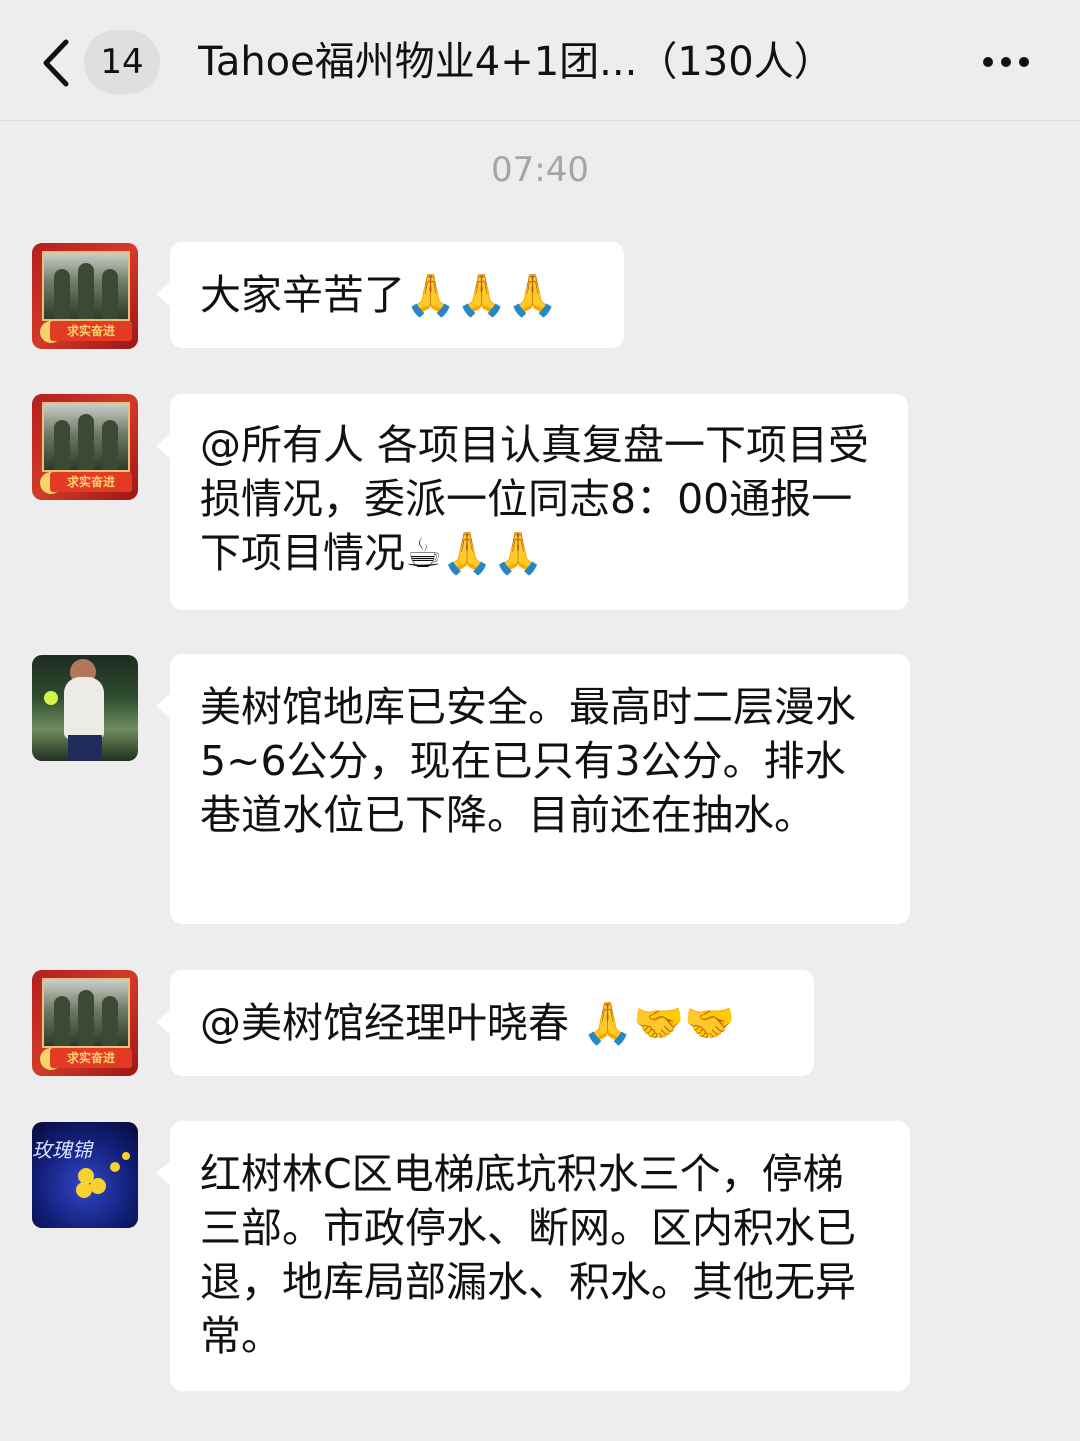 The image size is (1080, 1441). I want to click on back-button, so click(58, 63).